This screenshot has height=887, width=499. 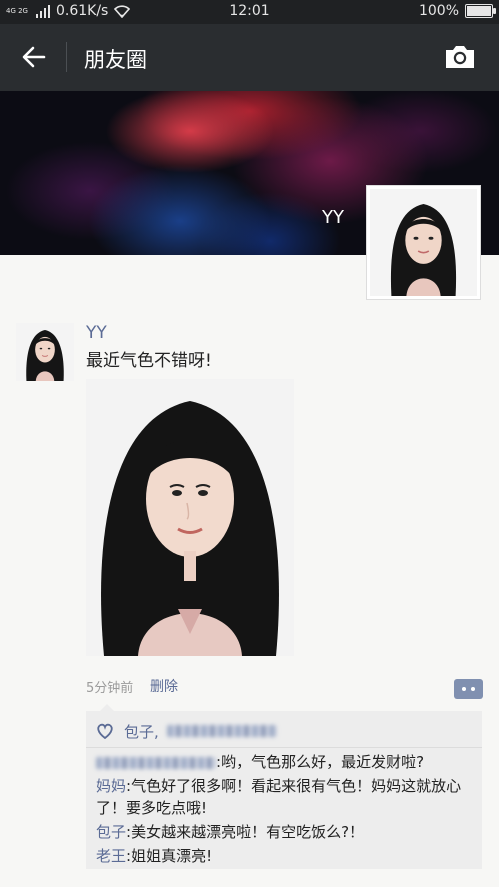 What do you see at coordinates (115, 60) in the screenshot?
I see `page-title: 朋友圈` at bounding box center [115, 60].